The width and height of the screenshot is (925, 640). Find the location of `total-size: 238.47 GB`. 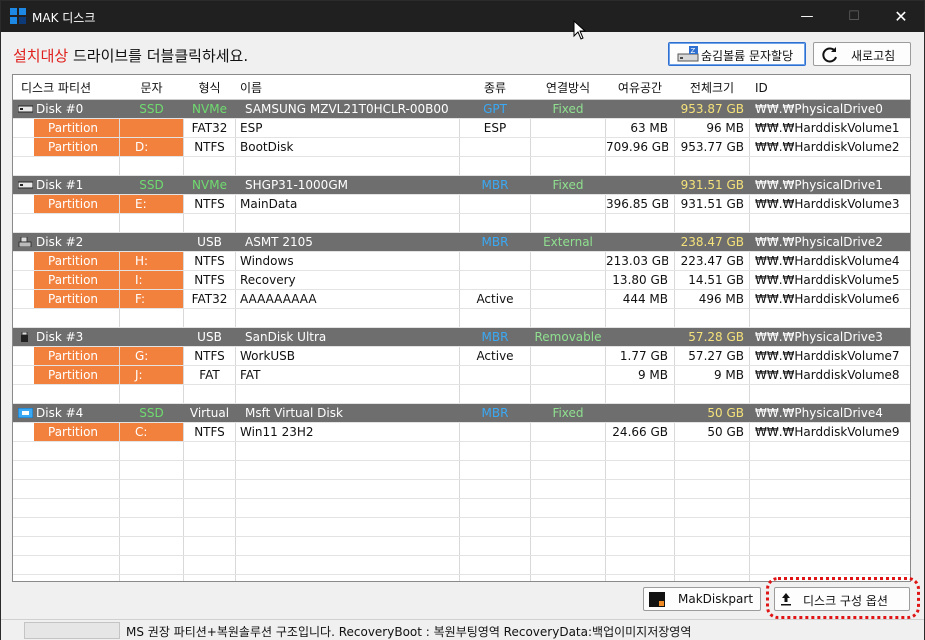

total-size: 238.47 GB is located at coordinates (712, 242).